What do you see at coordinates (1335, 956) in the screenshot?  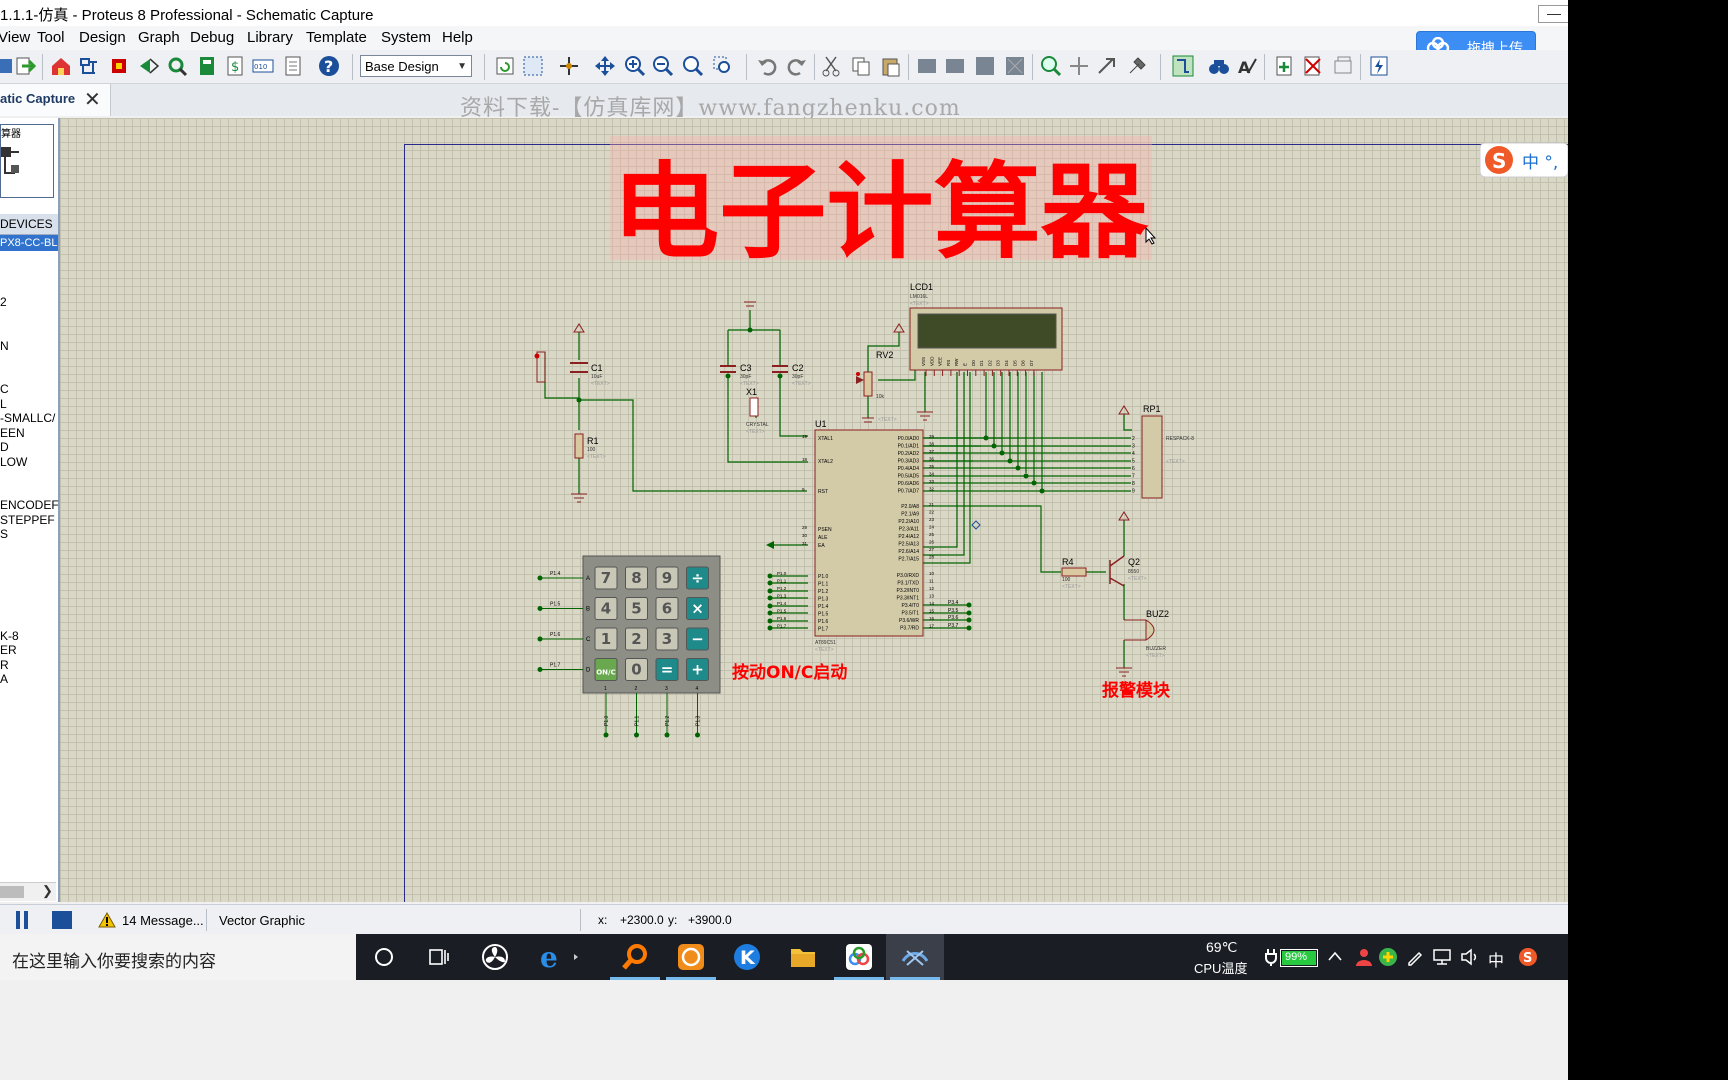 I see `chevron-up-icon` at bounding box center [1335, 956].